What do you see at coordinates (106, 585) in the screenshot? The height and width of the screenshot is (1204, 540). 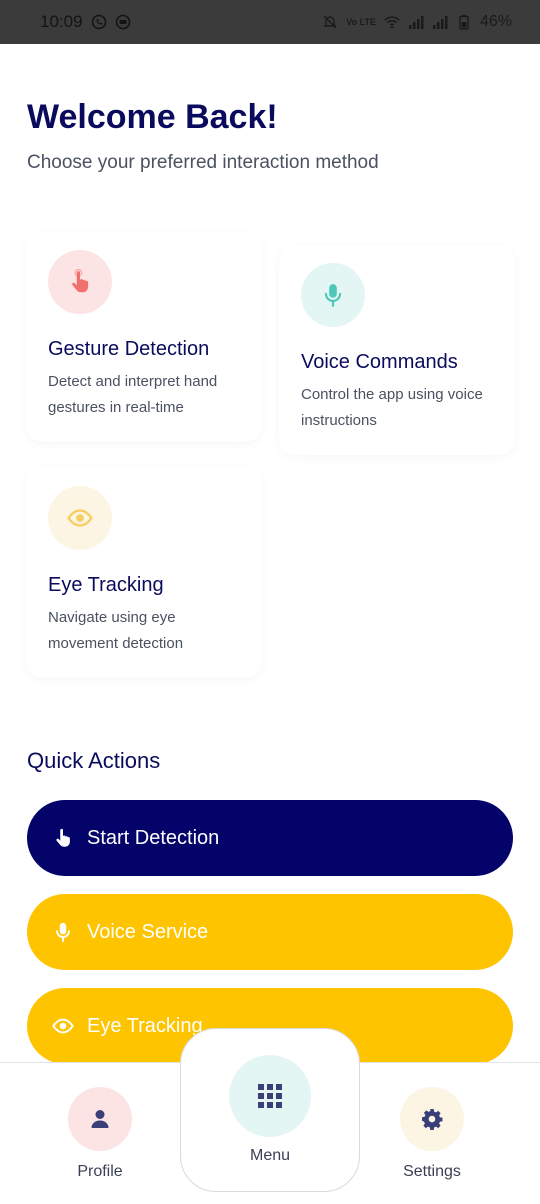 I see `card-title: Eye Tracking` at bounding box center [106, 585].